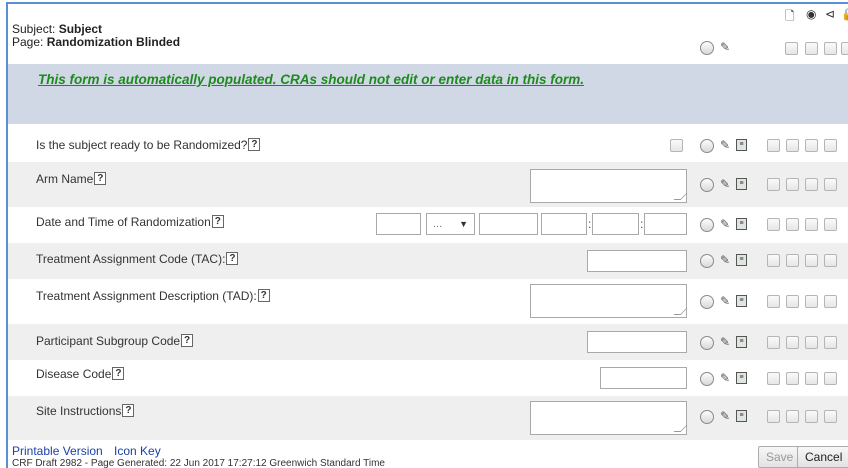  What do you see at coordinates (71, 179) in the screenshot?
I see `field-label-arm-name: Arm Name?` at bounding box center [71, 179].